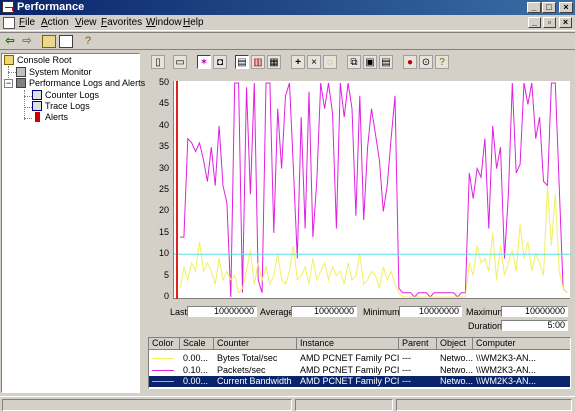 This screenshot has width=575, height=412. I want to click on trace-log-icon, so click(37, 106).